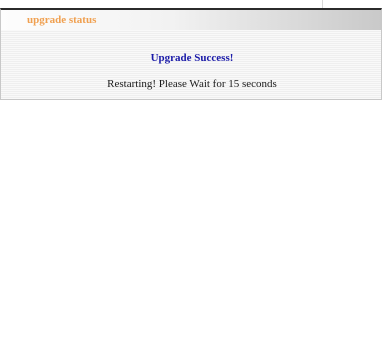 The image size is (384, 340). I want to click on panel-title: upgrade status, so click(62, 20).